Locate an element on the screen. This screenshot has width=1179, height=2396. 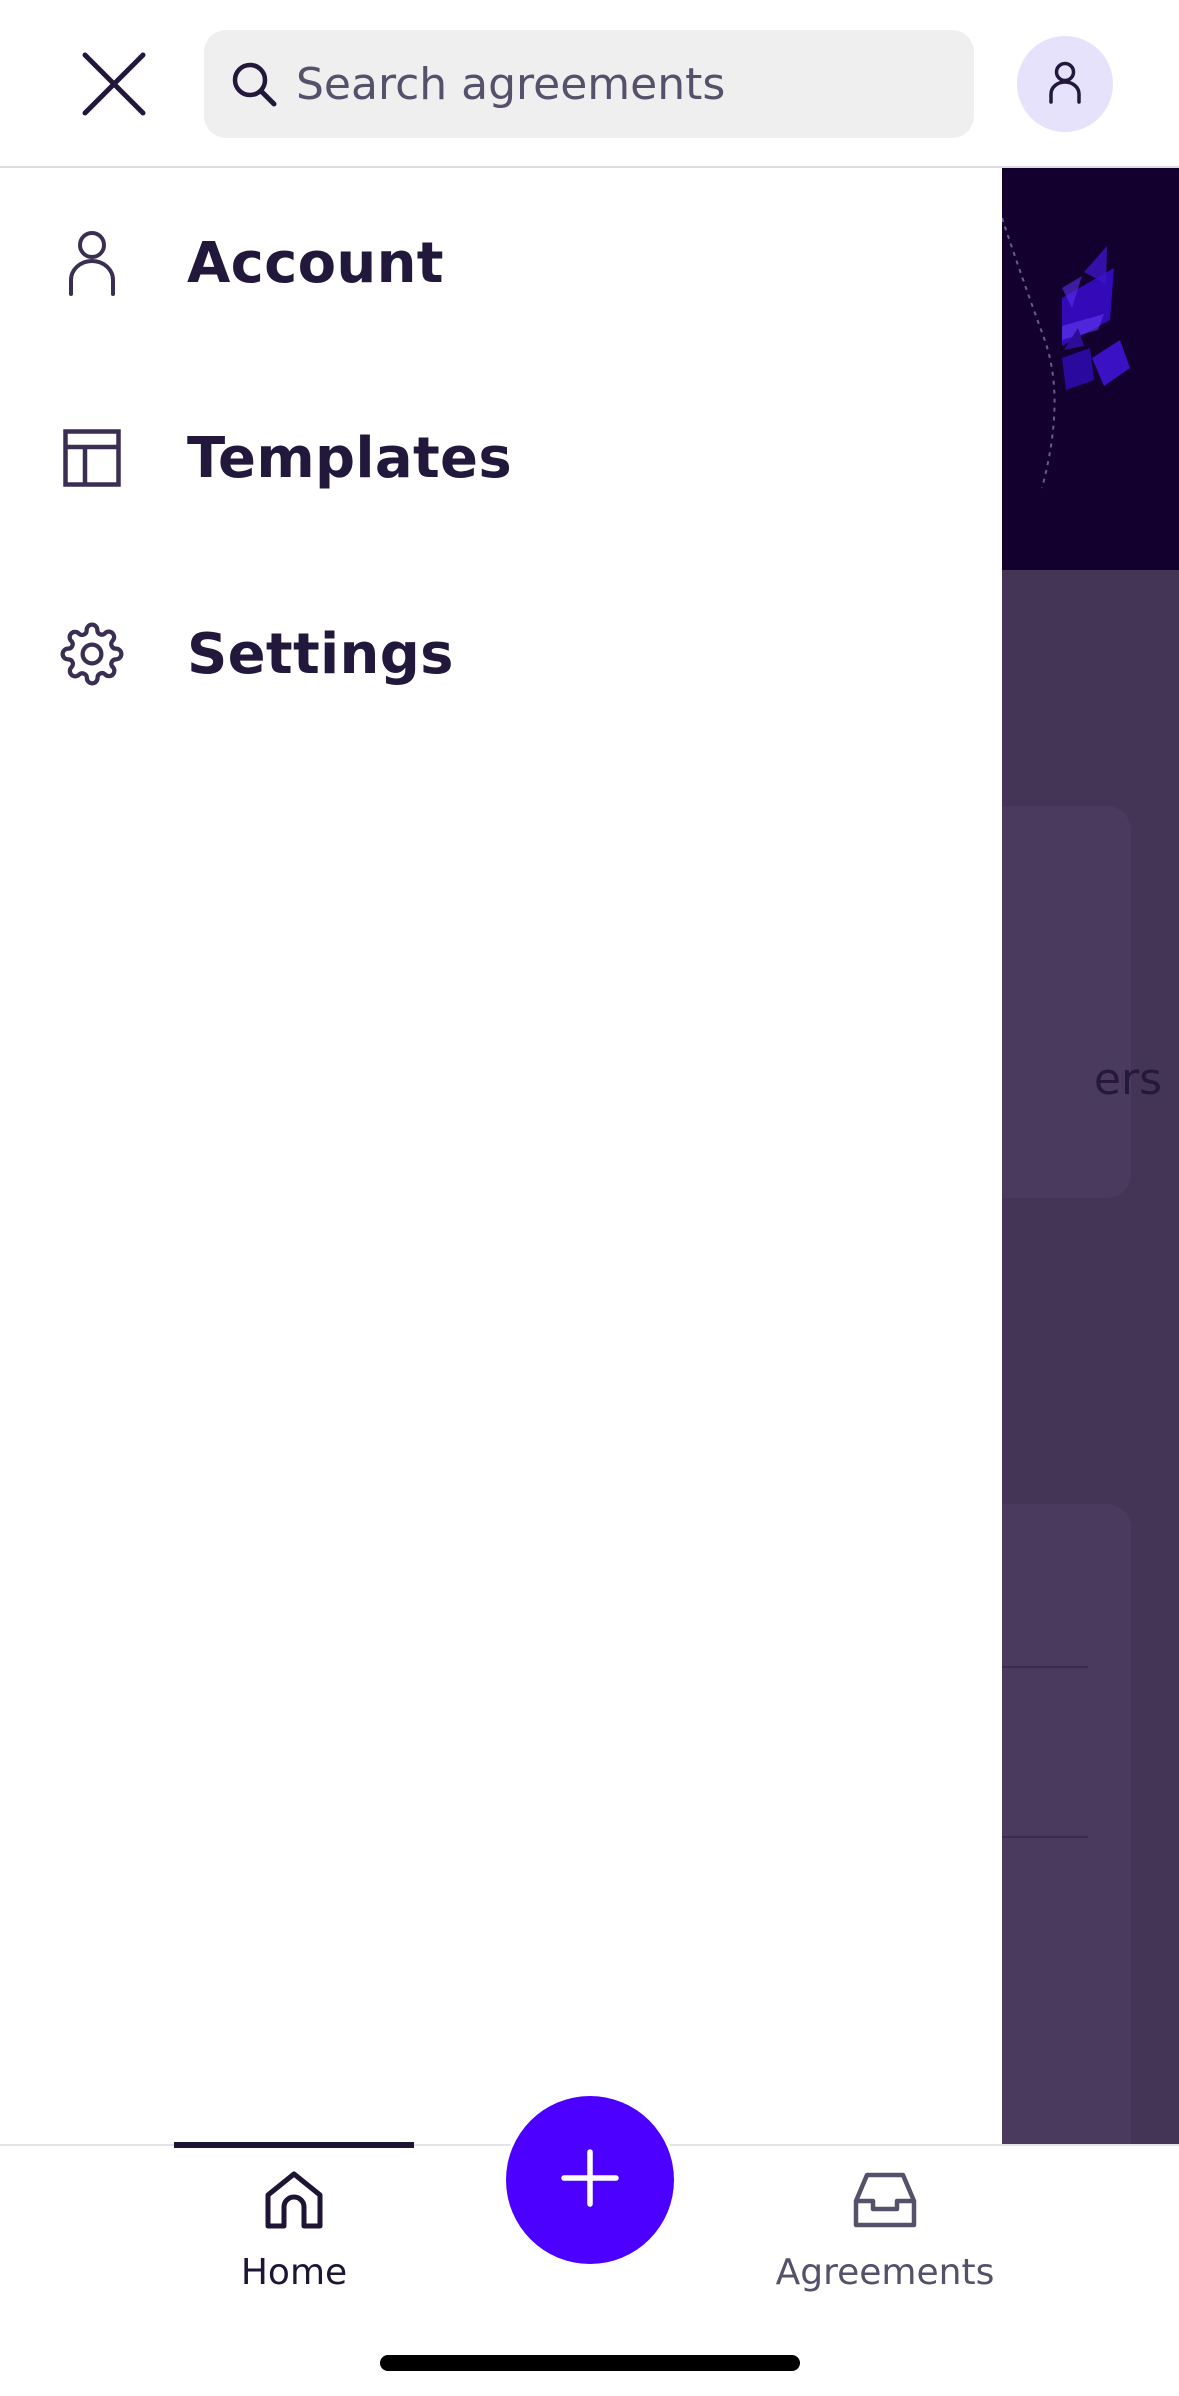
drawer-item-templates: Templates is located at coordinates (501, 458).